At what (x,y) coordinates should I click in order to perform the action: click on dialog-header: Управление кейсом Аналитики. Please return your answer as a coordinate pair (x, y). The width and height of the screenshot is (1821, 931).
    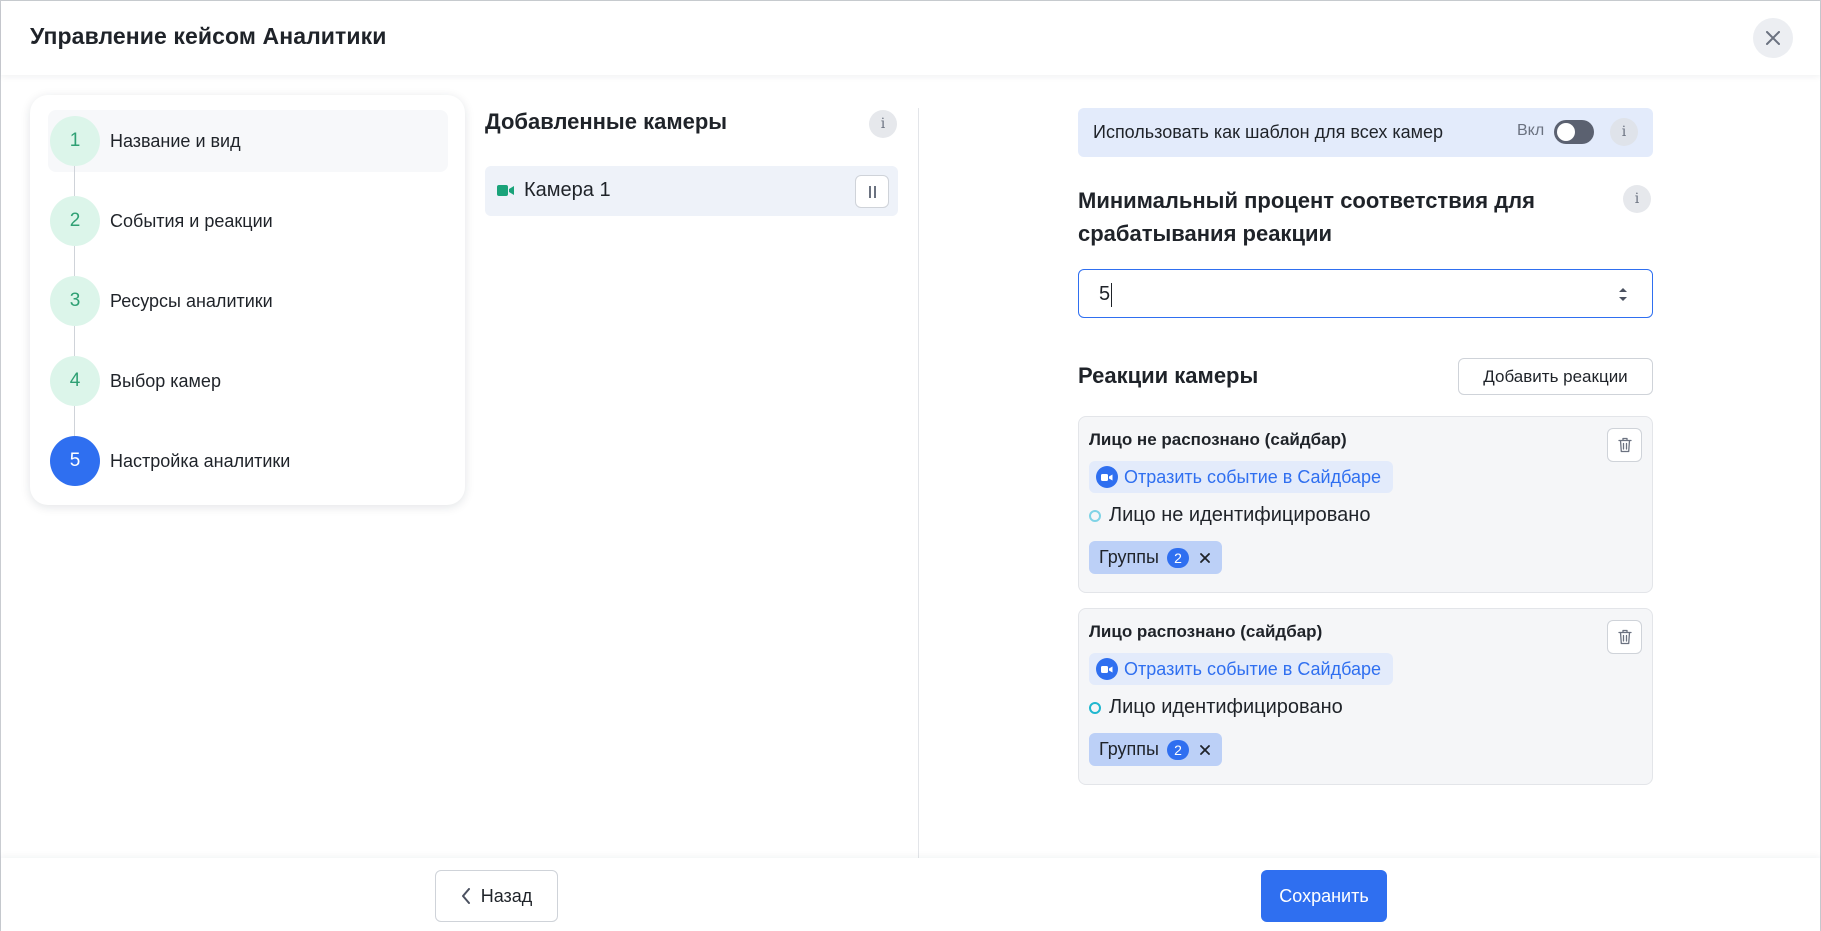
    Looking at the image, I should click on (910, 38).